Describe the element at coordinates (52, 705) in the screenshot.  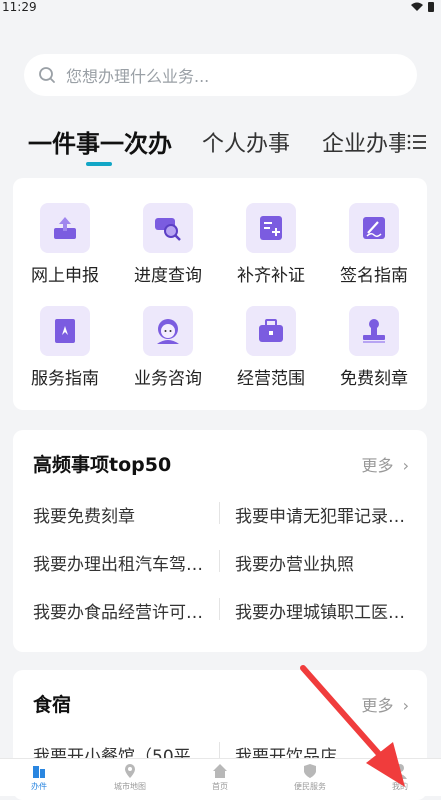
I see `food-title: 食宿` at that location.